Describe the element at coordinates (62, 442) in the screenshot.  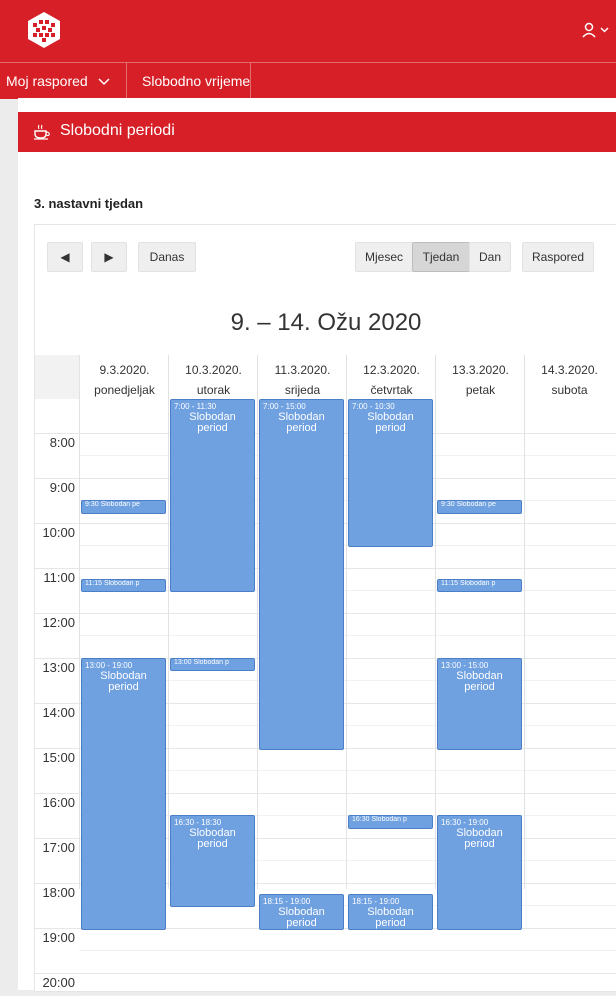
I see `time-label: 8:00` at that location.